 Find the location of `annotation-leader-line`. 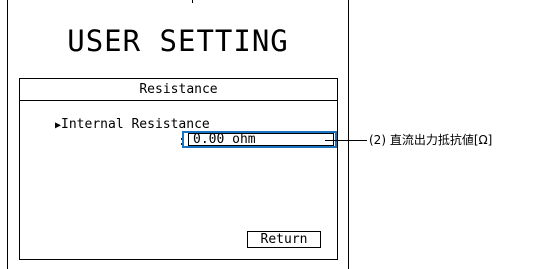

annotation-leader-line is located at coordinates (346, 140).